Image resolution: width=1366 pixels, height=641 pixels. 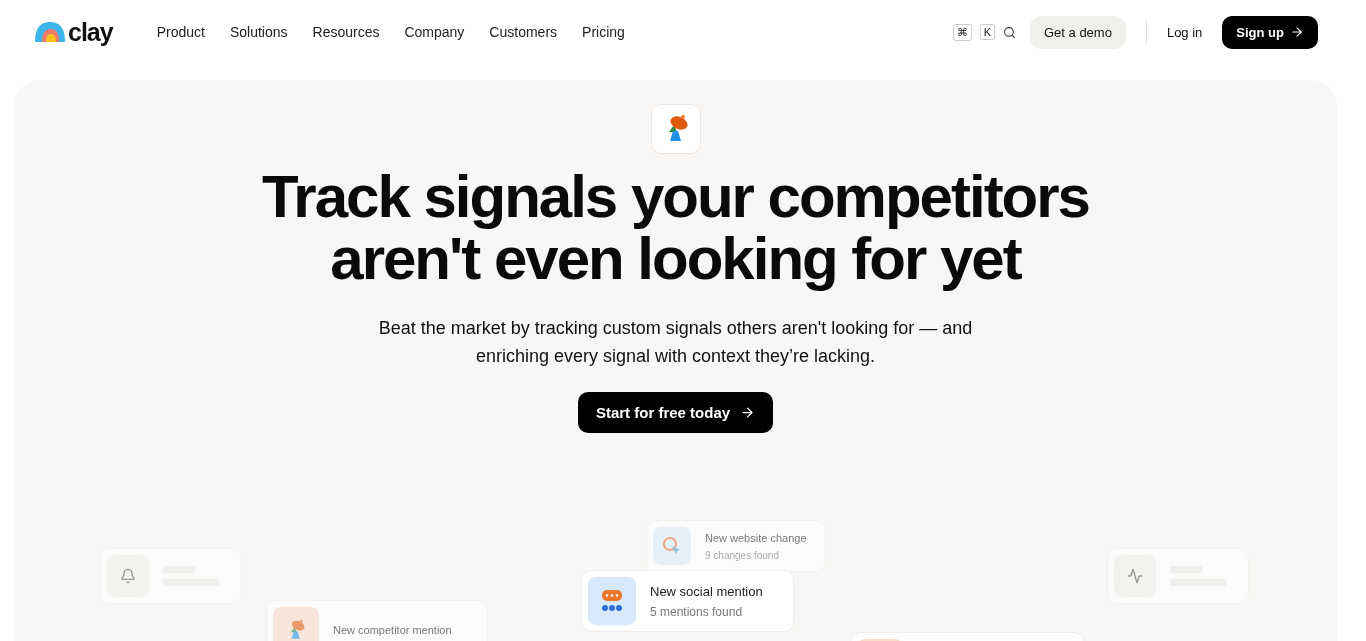 I want to click on card-subtitle: 5 mentions found, so click(x=697, y=611).